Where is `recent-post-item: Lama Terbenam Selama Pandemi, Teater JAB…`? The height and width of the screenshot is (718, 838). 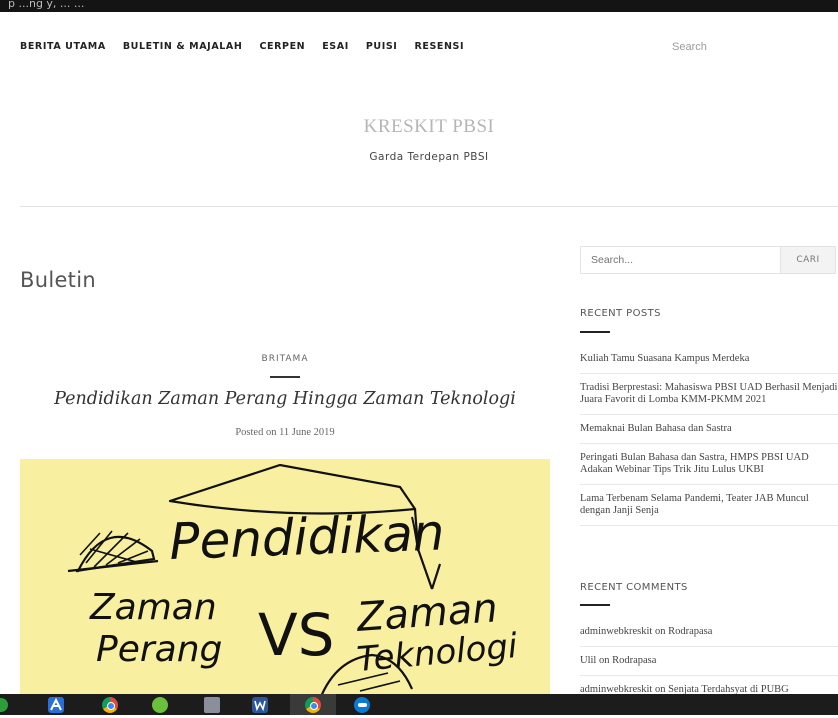 recent-post-item: Lama Terbenam Selama Pandemi, Teater JAB… is located at coordinates (709, 505).